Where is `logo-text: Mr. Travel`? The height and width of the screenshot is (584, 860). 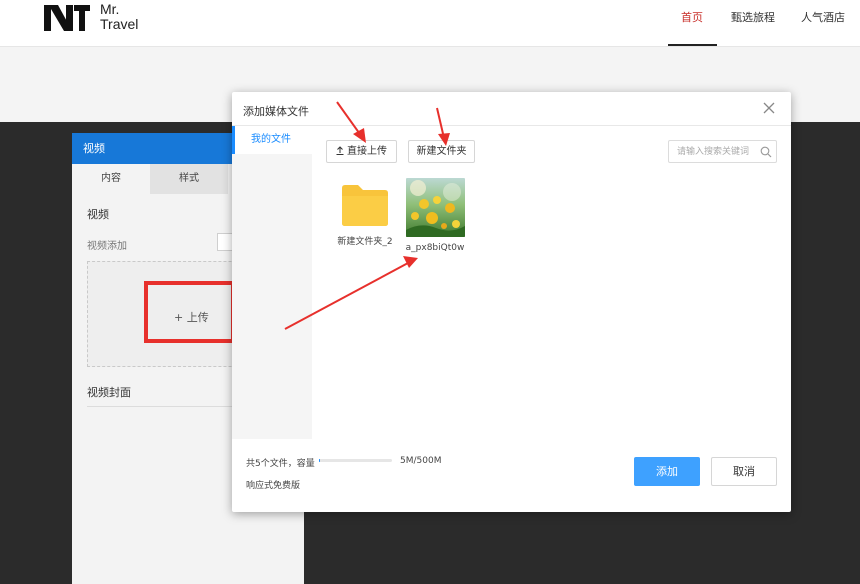
logo-text: Mr. Travel is located at coordinates (119, 17).